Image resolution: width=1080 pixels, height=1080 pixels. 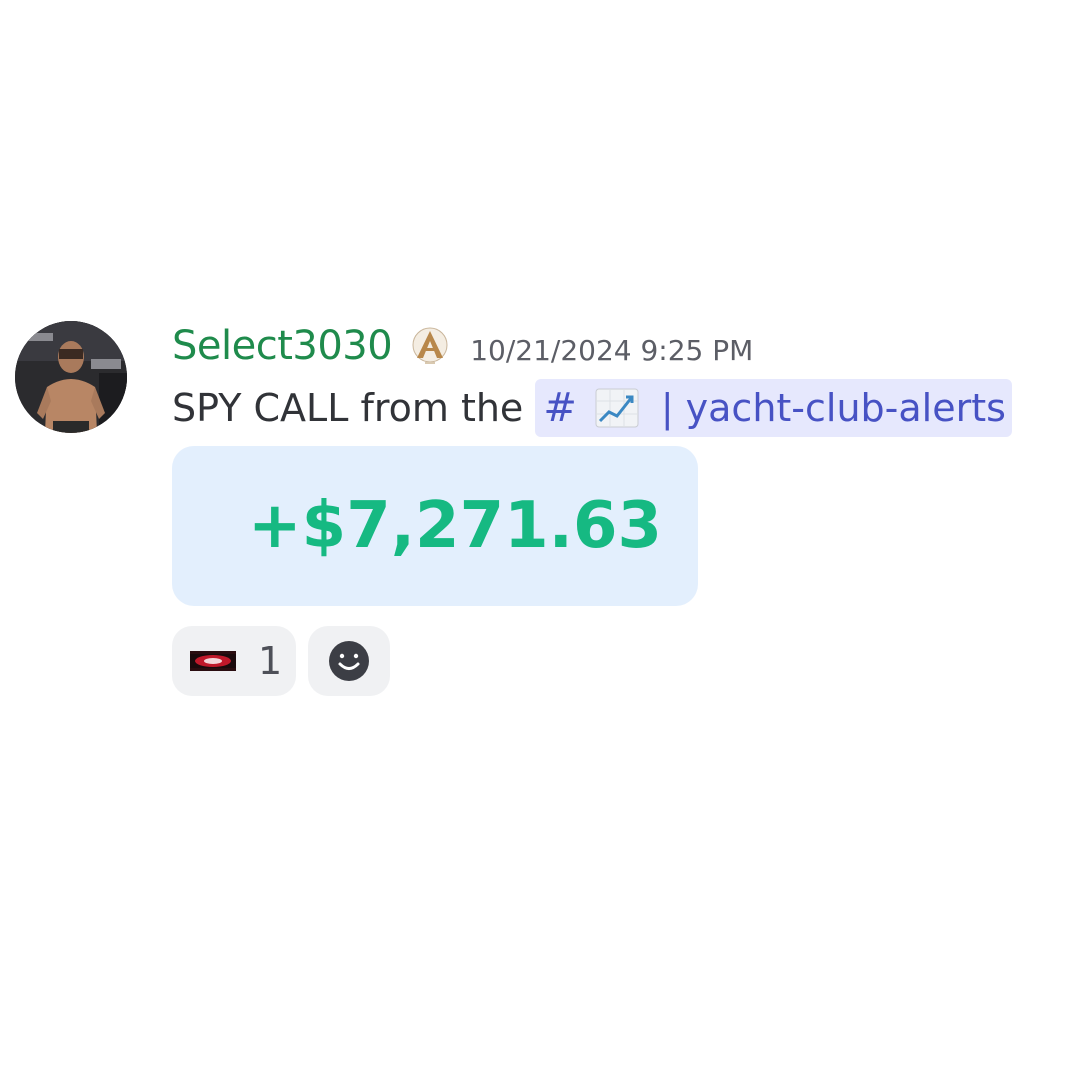 I want to click on channel-hash-icon: #, so click(x=560, y=408).